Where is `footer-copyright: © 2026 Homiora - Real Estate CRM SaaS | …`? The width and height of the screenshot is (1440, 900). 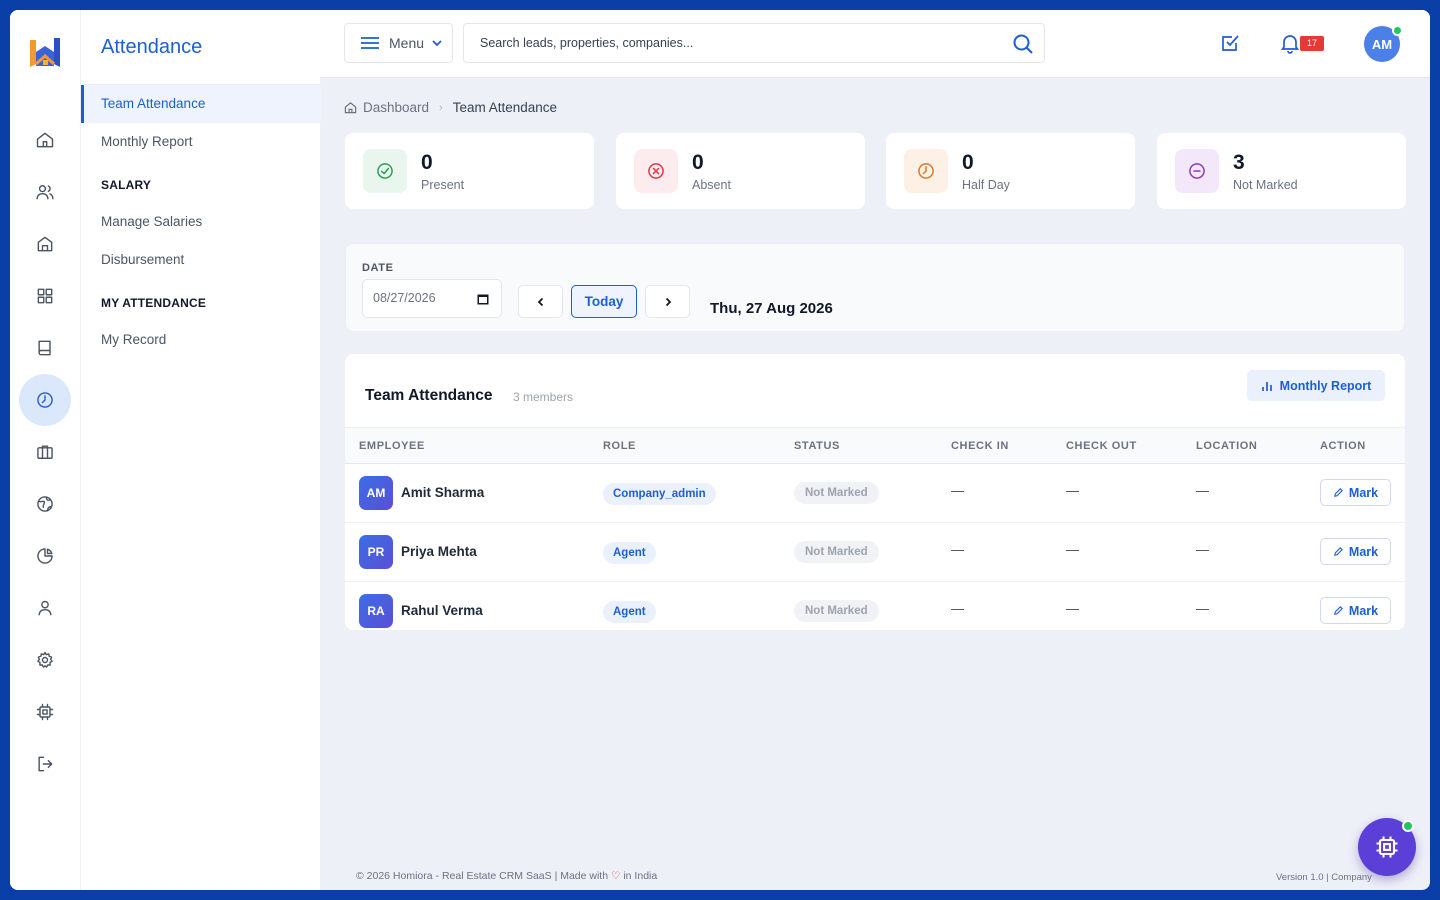 footer-copyright: © 2026 Homiora - Real Estate CRM SaaS | … is located at coordinates (506, 876).